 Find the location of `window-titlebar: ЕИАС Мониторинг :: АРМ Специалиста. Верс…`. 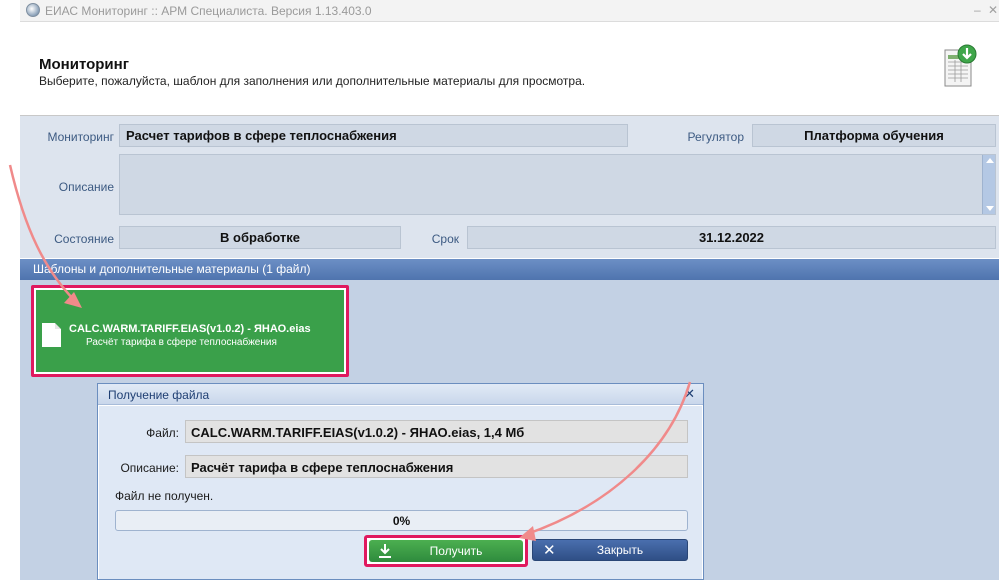

window-titlebar: ЕИАС Мониторинг :: АРМ Специалиста. Верс… is located at coordinates (509, 11).